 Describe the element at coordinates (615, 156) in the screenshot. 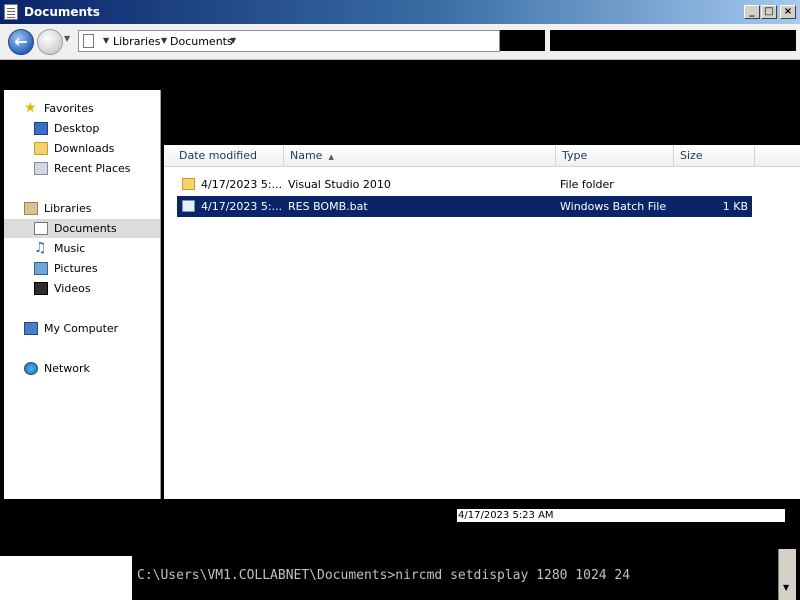

I see `column-type: Type` at that location.